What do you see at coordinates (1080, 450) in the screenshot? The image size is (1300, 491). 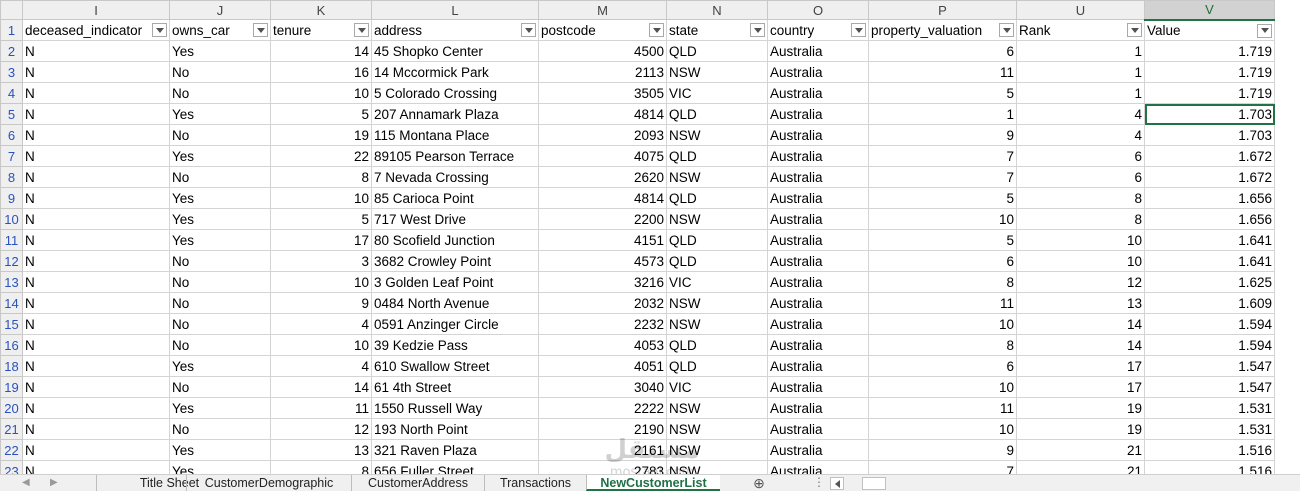 I see `cell-u: 21` at bounding box center [1080, 450].